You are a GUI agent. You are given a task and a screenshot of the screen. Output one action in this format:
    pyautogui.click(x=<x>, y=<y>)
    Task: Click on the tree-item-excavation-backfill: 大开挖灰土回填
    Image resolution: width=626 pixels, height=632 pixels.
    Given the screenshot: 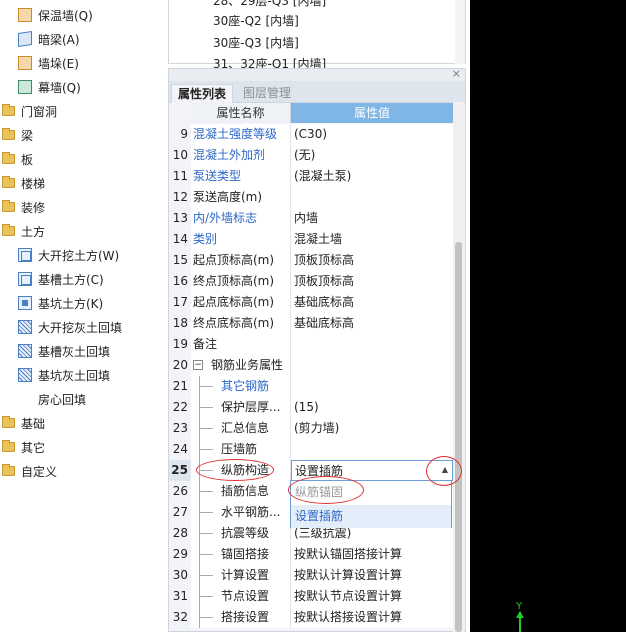 What is the action you would take?
    pyautogui.click(x=70, y=327)
    